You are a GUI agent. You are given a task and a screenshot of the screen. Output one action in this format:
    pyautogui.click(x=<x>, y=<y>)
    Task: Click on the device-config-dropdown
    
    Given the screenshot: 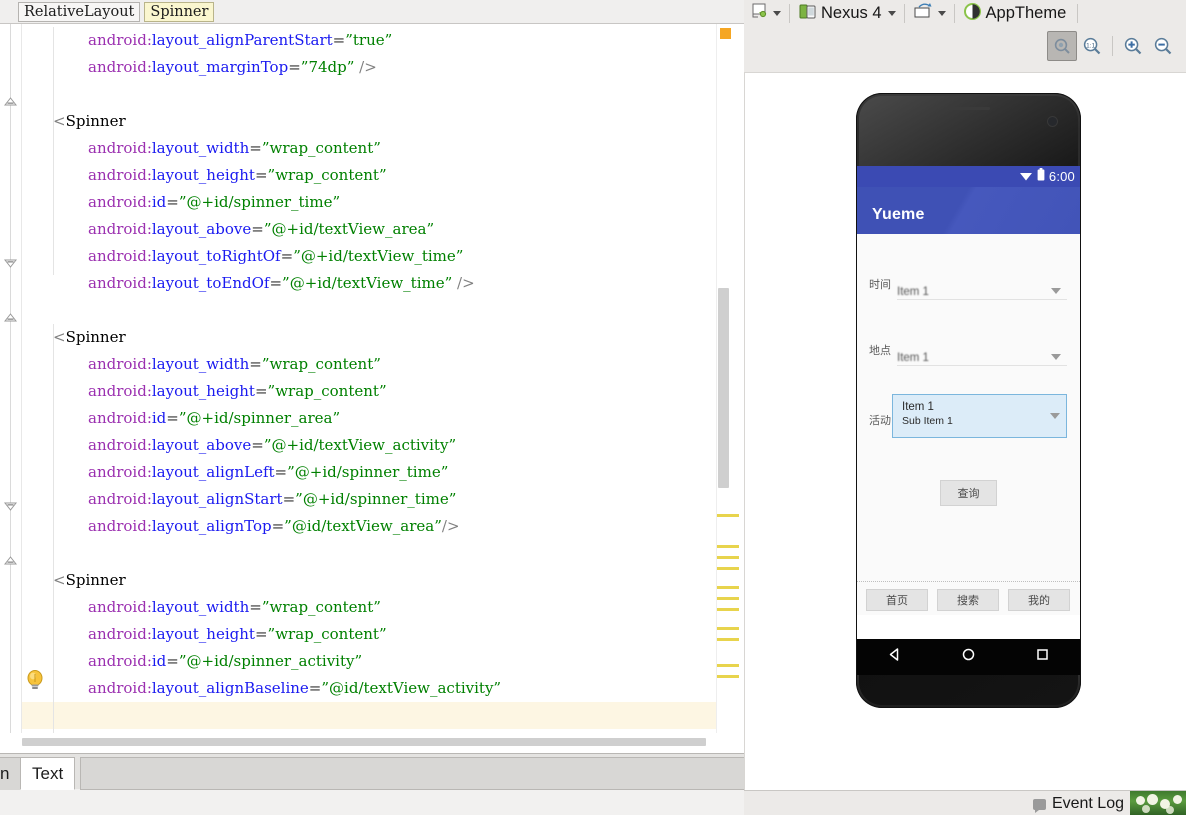 What is the action you would take?
    pyautogui.click(x=765, y=14)
    